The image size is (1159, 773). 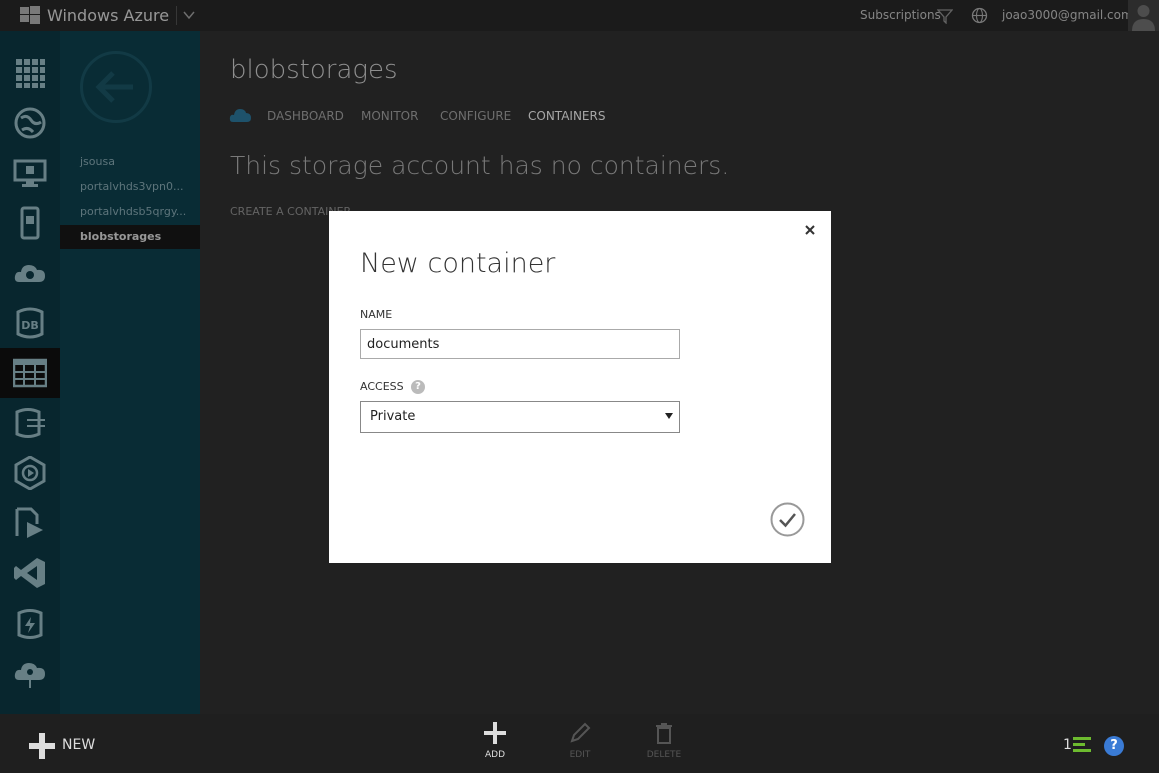 What do you see at coordinates (1114, 746) in the screenshot?
I see `help-button: ?` at bounding box center [1114, 746].